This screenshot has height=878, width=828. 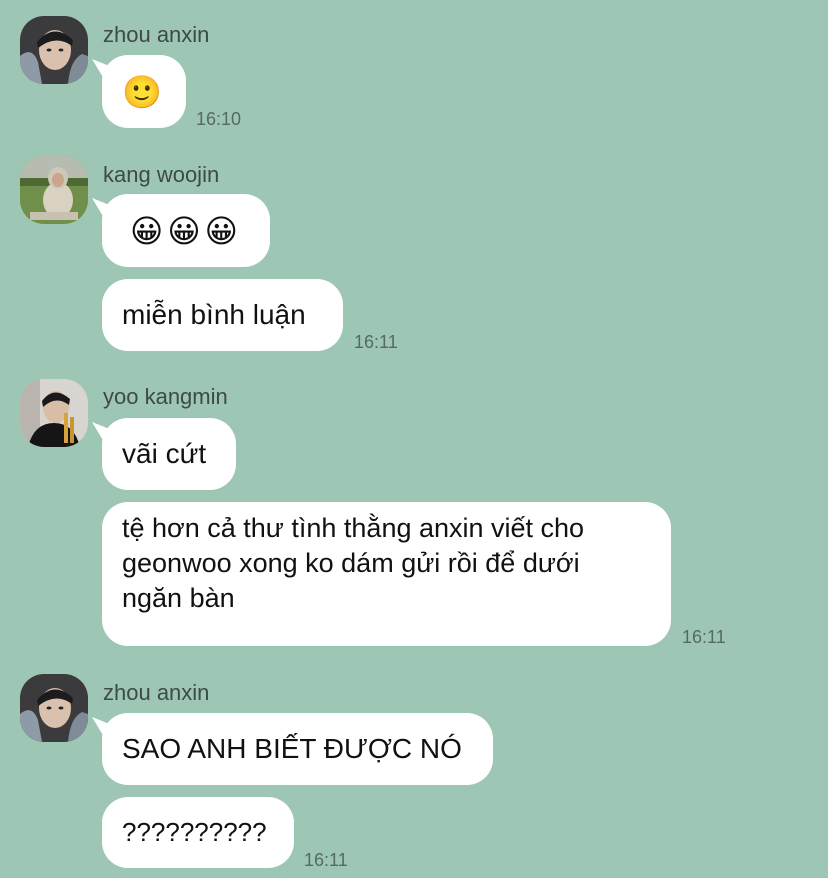 I want to click on message-bubble: ??????????, so click(x=198, y=832).